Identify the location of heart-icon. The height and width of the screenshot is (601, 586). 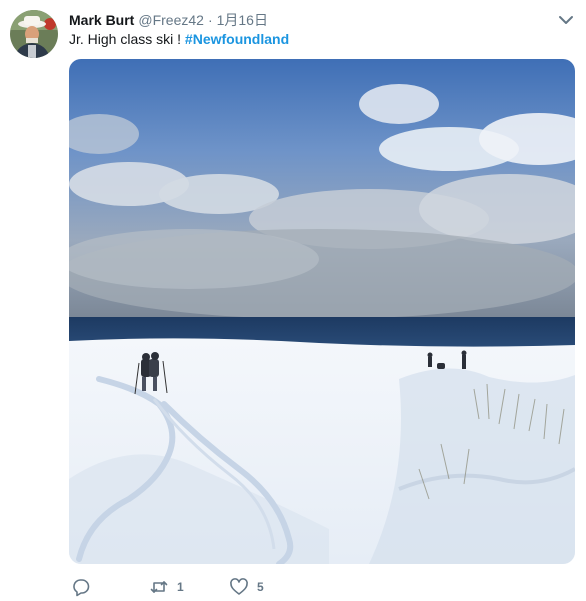
(239, 587).